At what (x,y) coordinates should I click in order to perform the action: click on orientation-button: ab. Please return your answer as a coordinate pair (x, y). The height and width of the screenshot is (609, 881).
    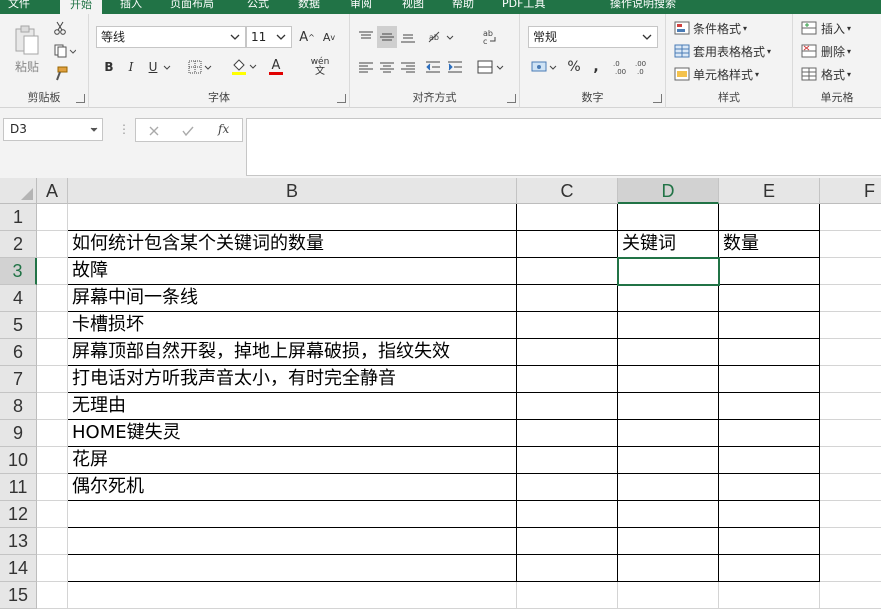
    Looking at the image, I should click on (441, 37).